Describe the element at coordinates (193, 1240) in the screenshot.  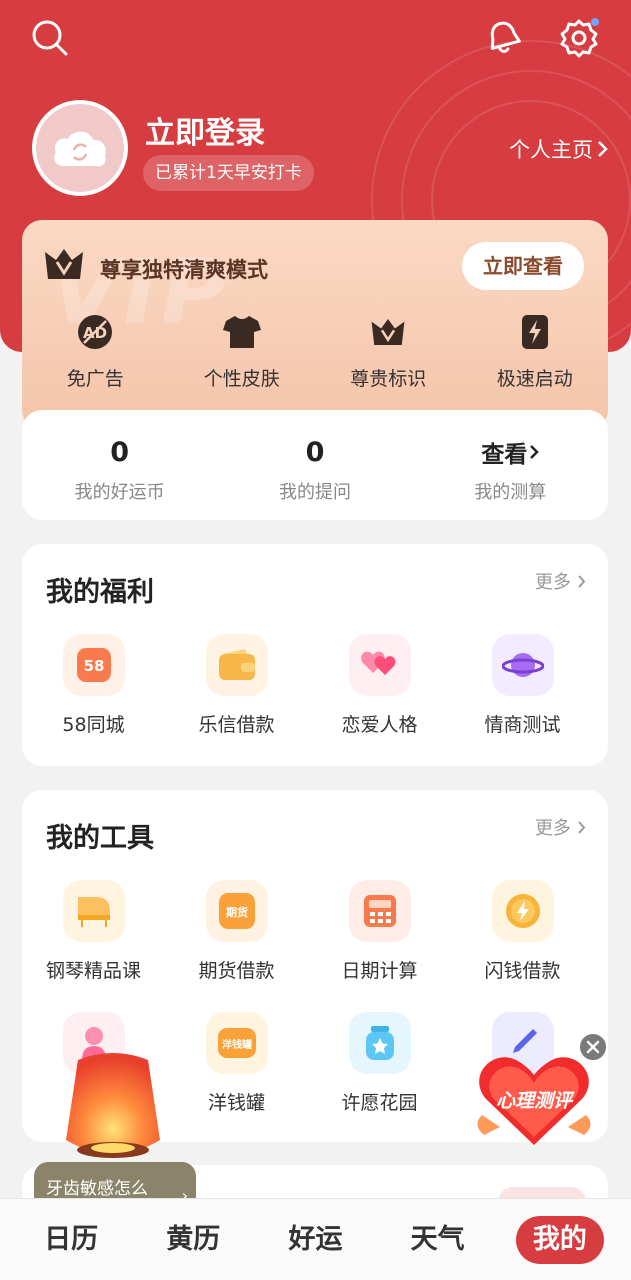
I see `nav-almanac: 黄历` at that location.